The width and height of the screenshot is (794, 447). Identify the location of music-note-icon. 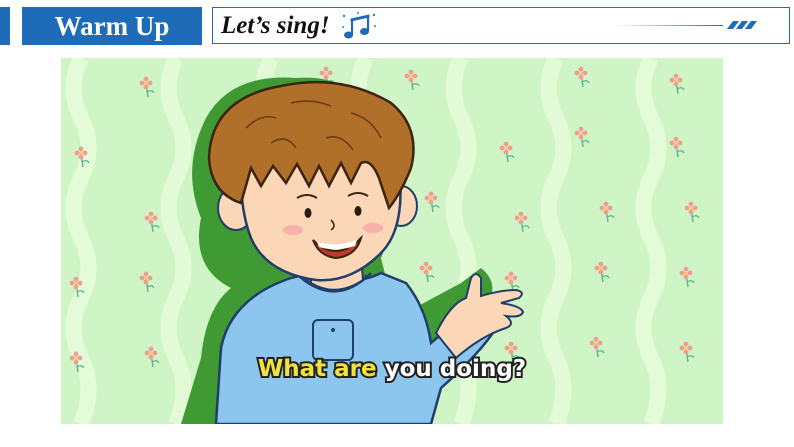
(359, 25).